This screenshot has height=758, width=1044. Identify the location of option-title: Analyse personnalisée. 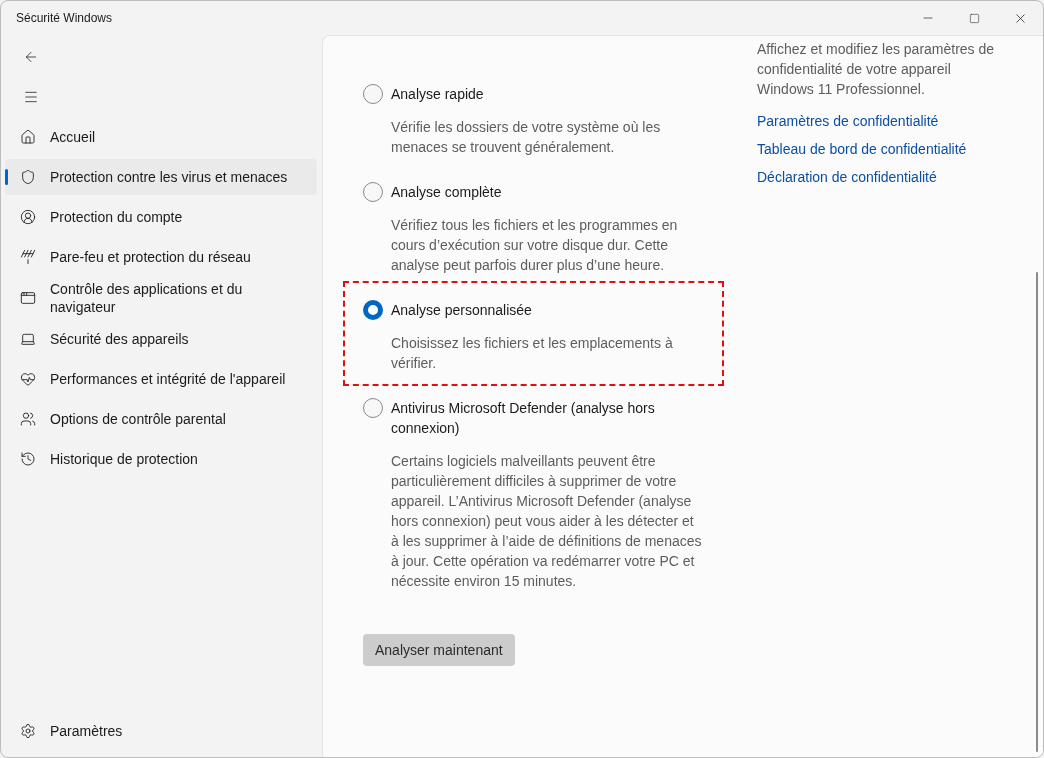
(461, 310).